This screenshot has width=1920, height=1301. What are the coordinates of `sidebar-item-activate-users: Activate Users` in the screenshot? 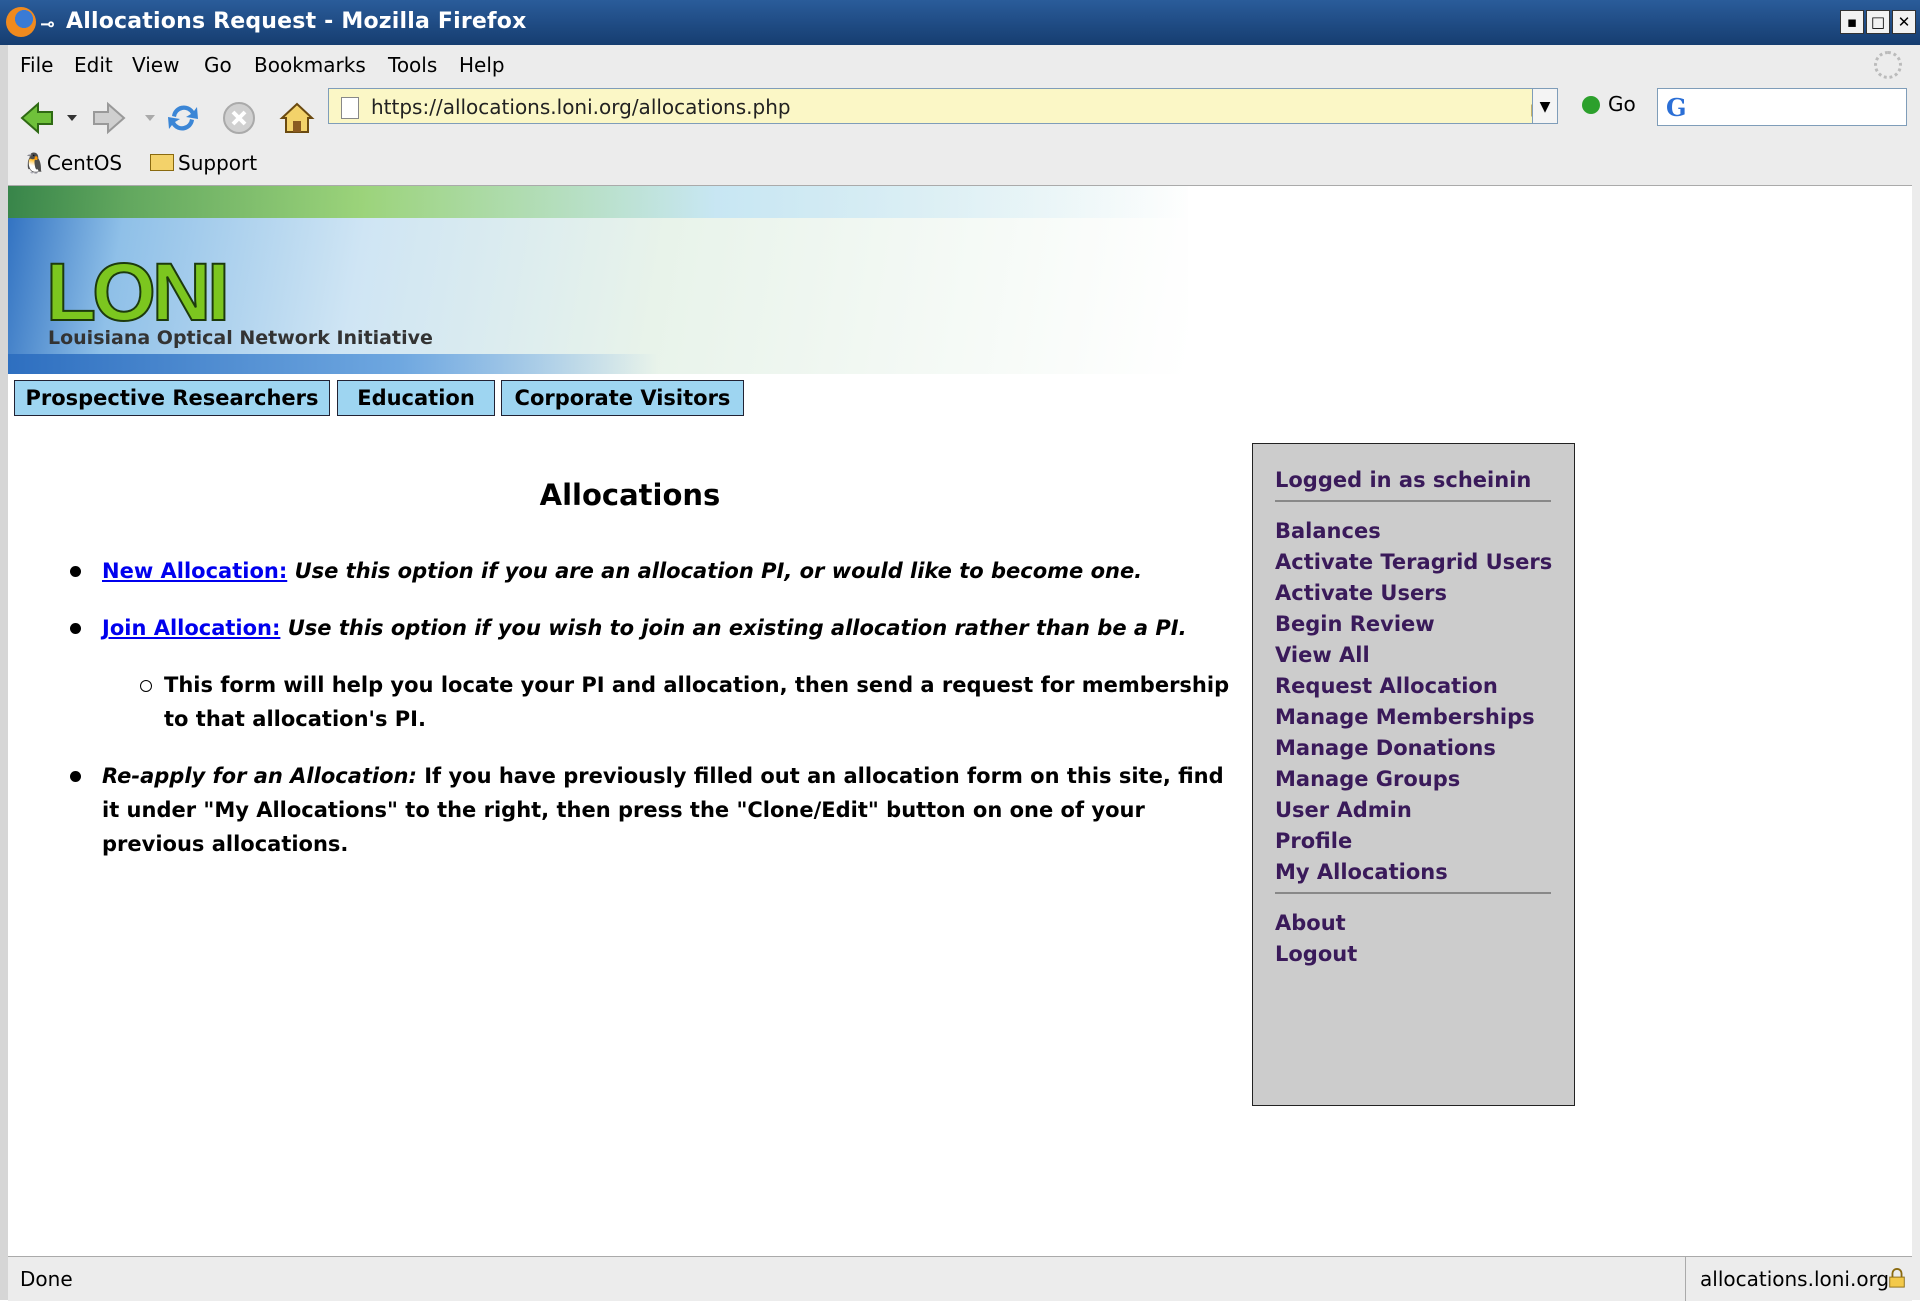 It's located at (1361, 593).